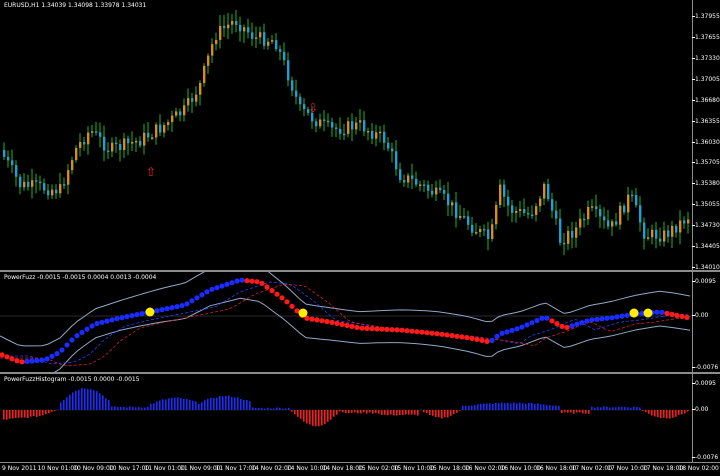 This screenshot has height=476, width=720. What do you see at coordinates (372, 334) in the screenshot?
I see `lower-band-line` at bounding box center [372, 334].